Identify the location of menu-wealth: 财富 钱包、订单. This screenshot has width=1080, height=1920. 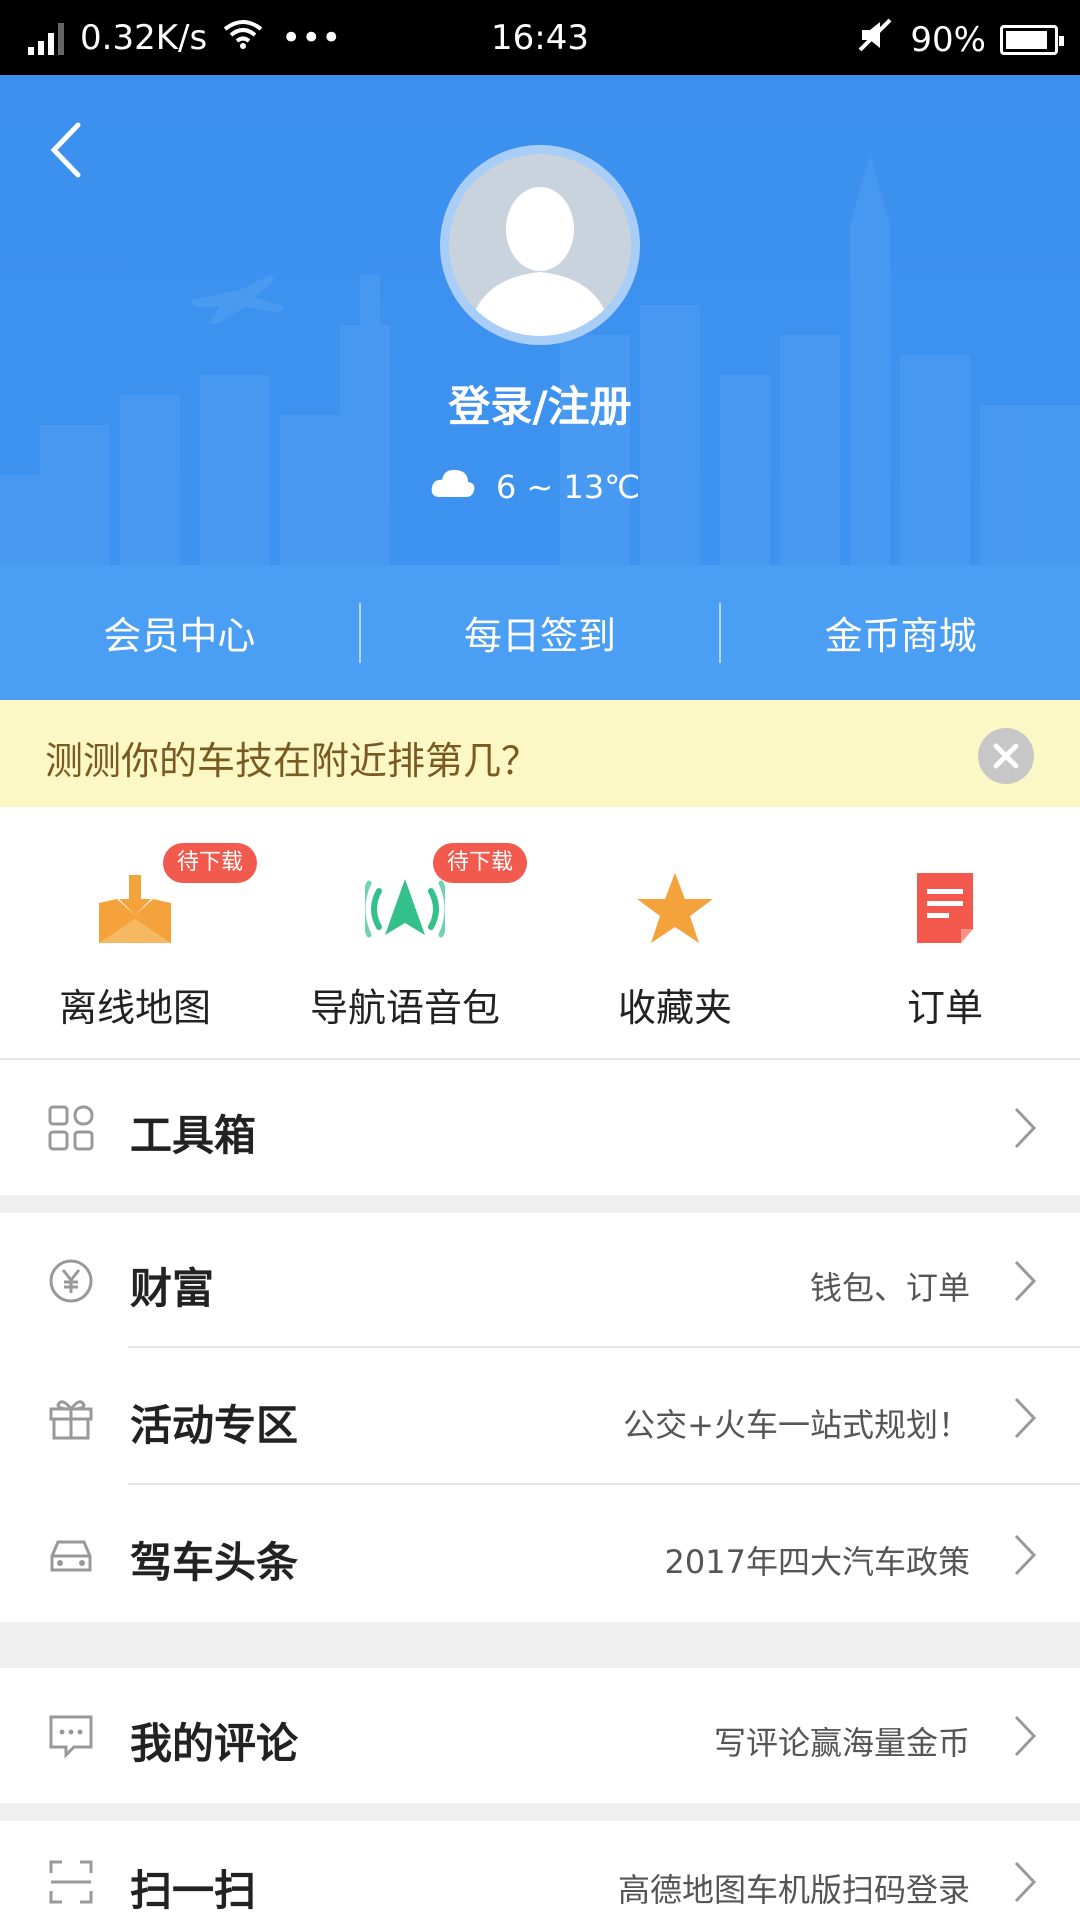
(540, 1280).